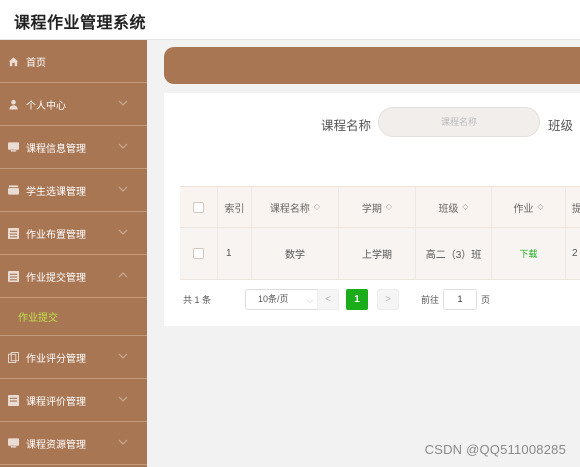 The width and height of the screenshot is (580, 467). What do you see at coordinates (197, 300) in the screenshot?
I see `total-count: 共 1 条` at bounding box center [197, 300].